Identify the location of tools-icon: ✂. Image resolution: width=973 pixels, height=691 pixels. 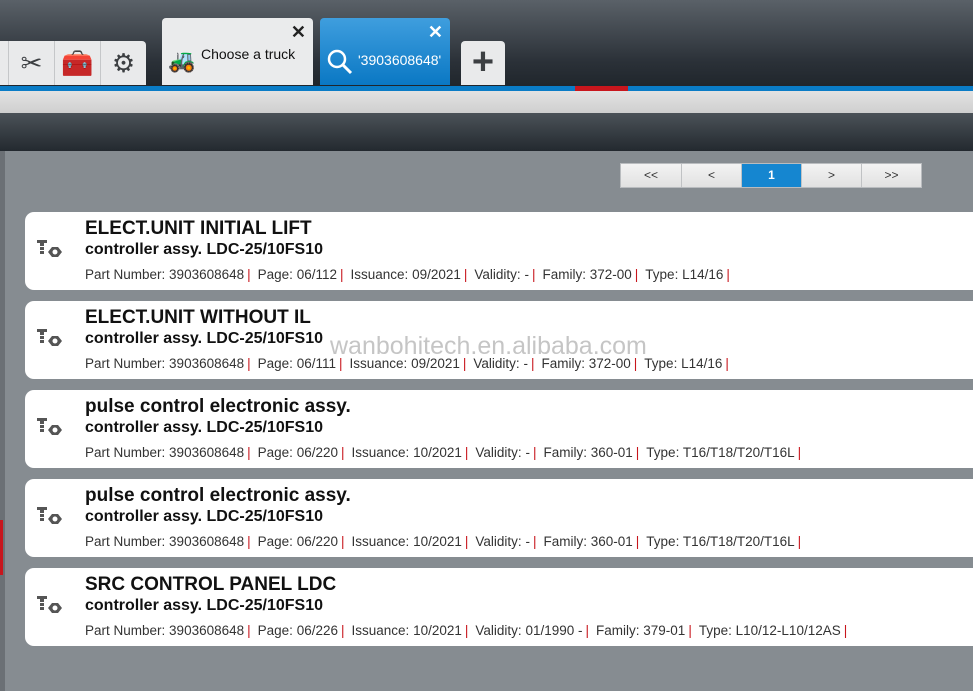
(31, 62).